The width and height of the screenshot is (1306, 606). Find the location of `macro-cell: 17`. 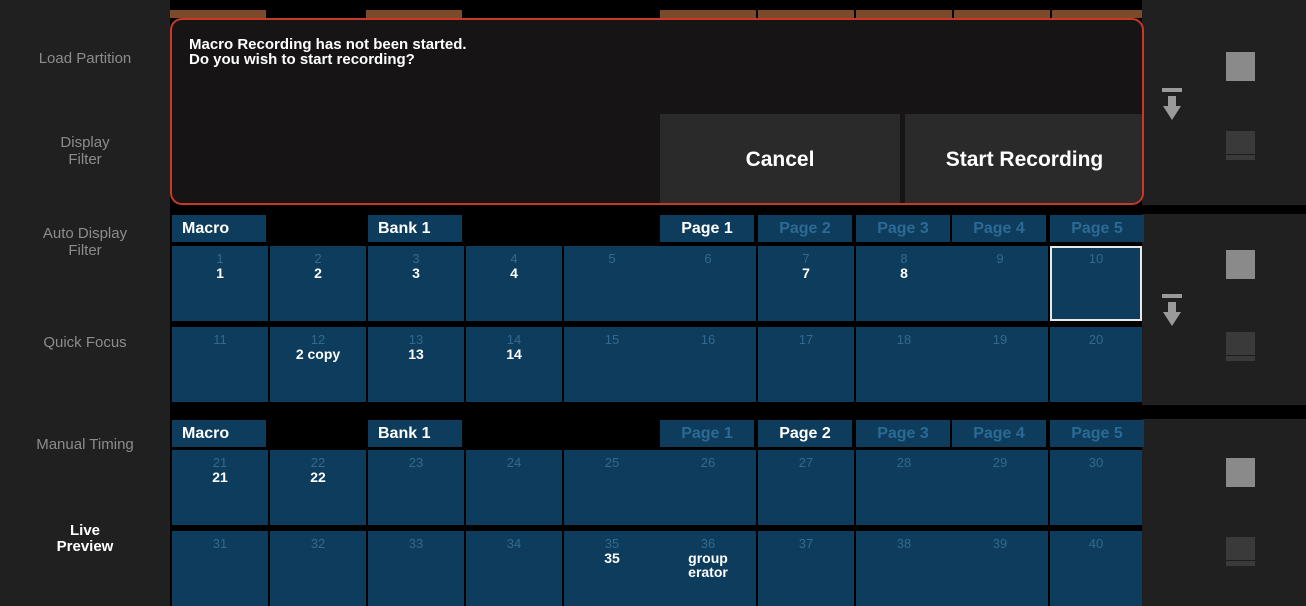

macro-cell: 17 is located at coordinates (806, 364).